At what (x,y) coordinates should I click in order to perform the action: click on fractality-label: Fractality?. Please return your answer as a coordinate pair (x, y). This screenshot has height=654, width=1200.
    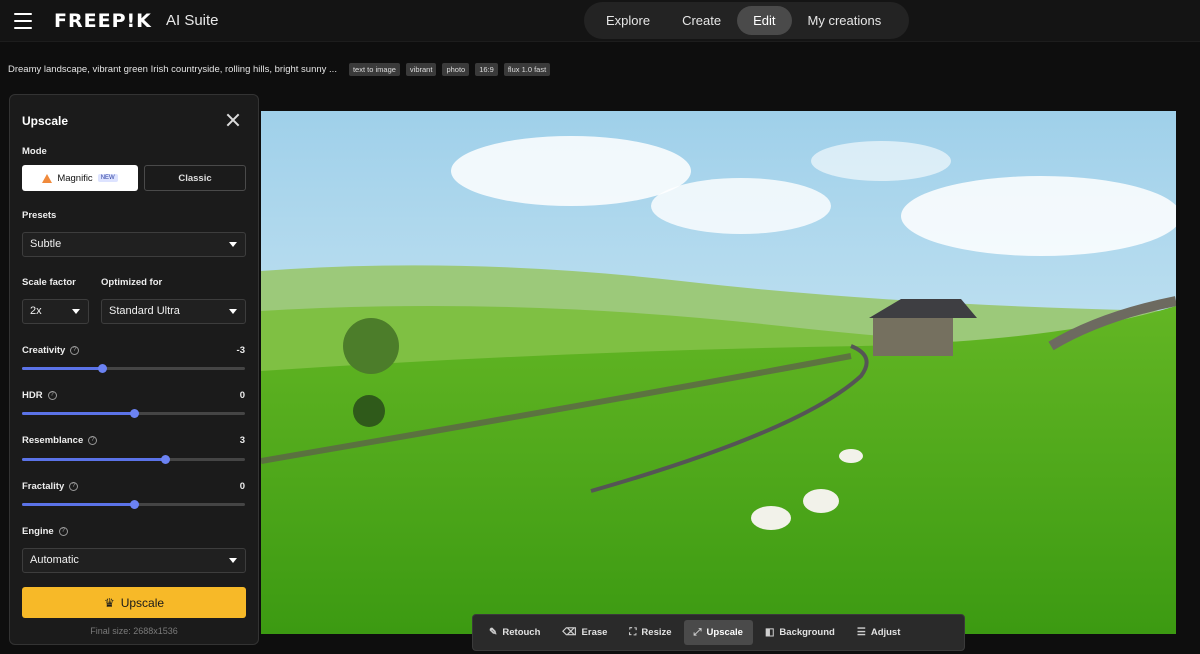
    Looking at the image, I should click on (50, 486).